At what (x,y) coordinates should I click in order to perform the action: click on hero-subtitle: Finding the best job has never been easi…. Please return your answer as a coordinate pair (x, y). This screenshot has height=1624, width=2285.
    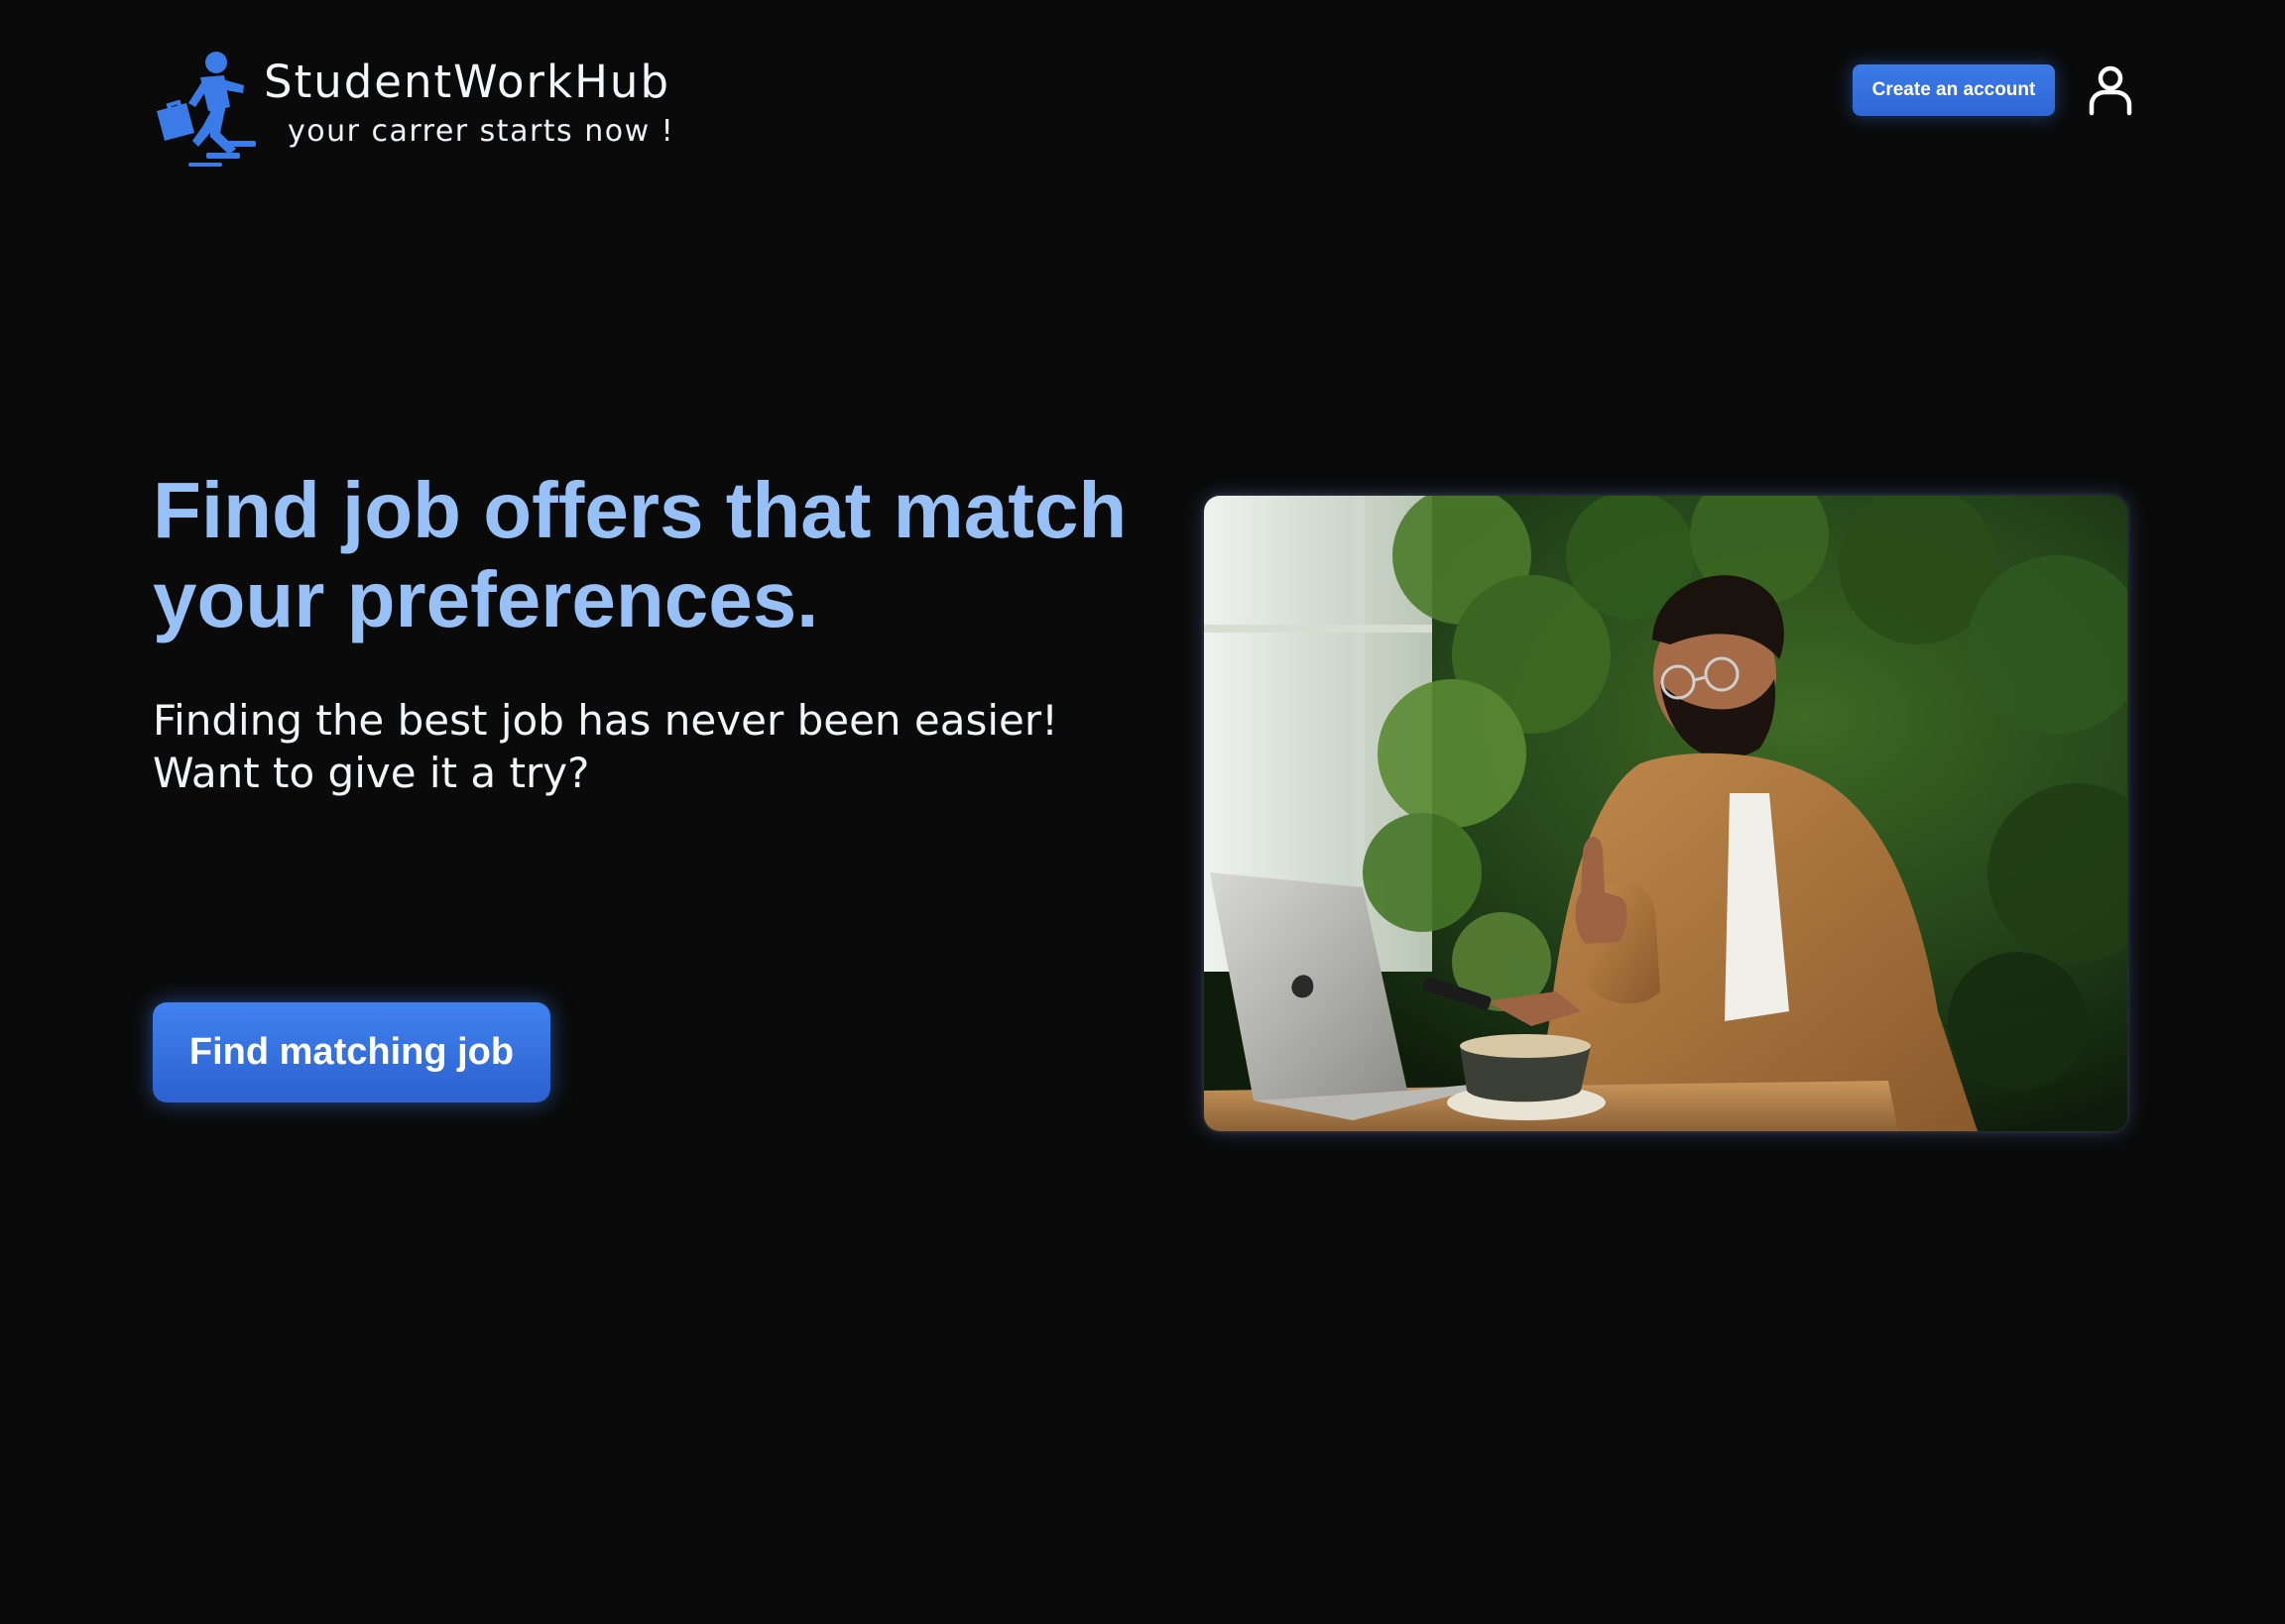
    Looking at the image, I should click on (648, 746).